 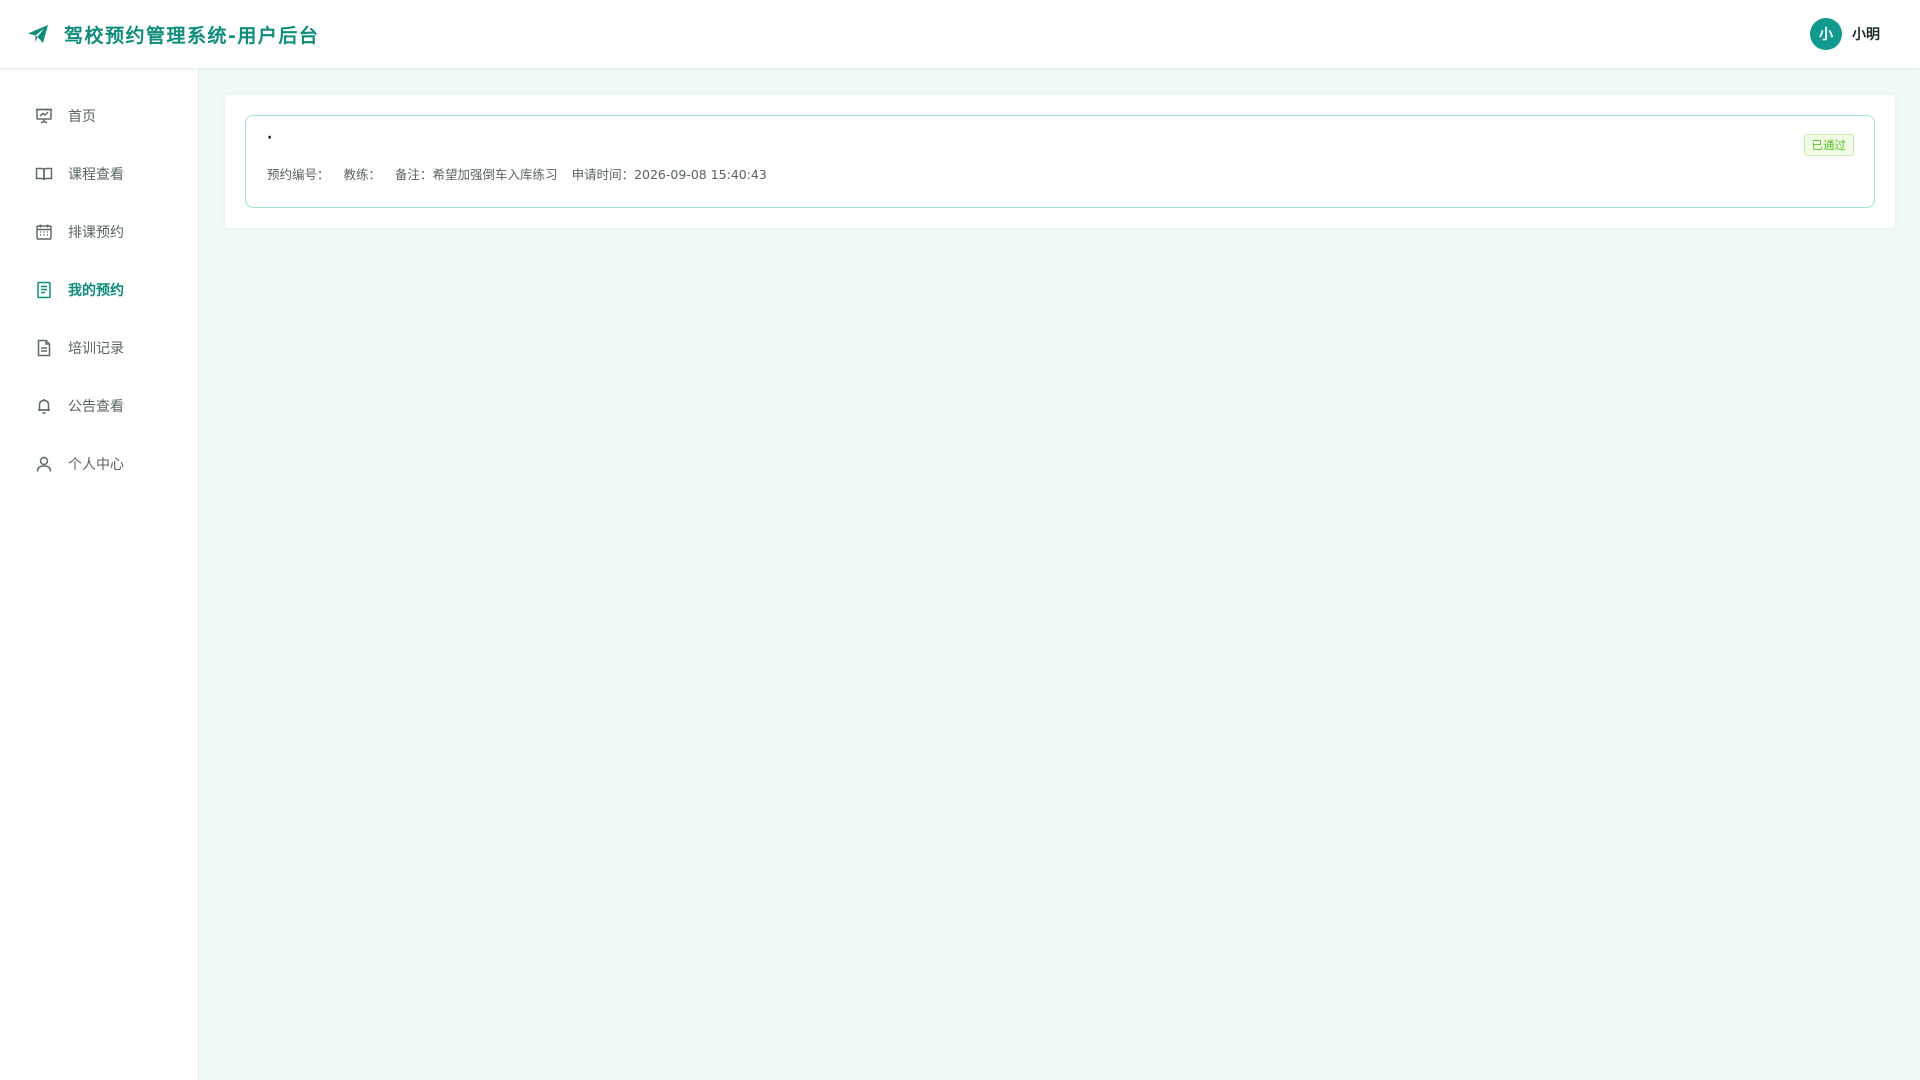 I want to click on bell-icon, so click(x=44, y=406).